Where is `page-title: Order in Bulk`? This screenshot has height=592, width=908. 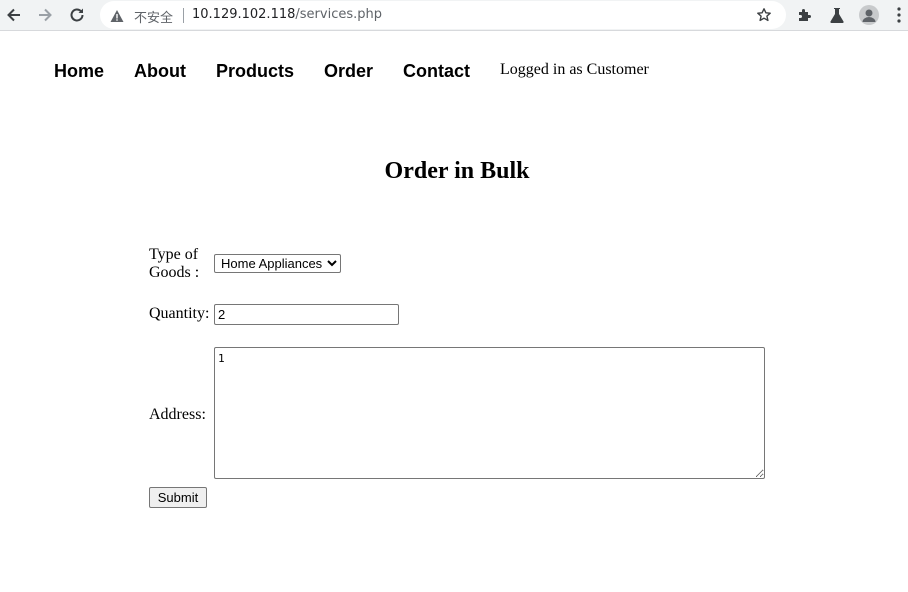 page-title: Order in Bulk is located at coordinates (457, 171).